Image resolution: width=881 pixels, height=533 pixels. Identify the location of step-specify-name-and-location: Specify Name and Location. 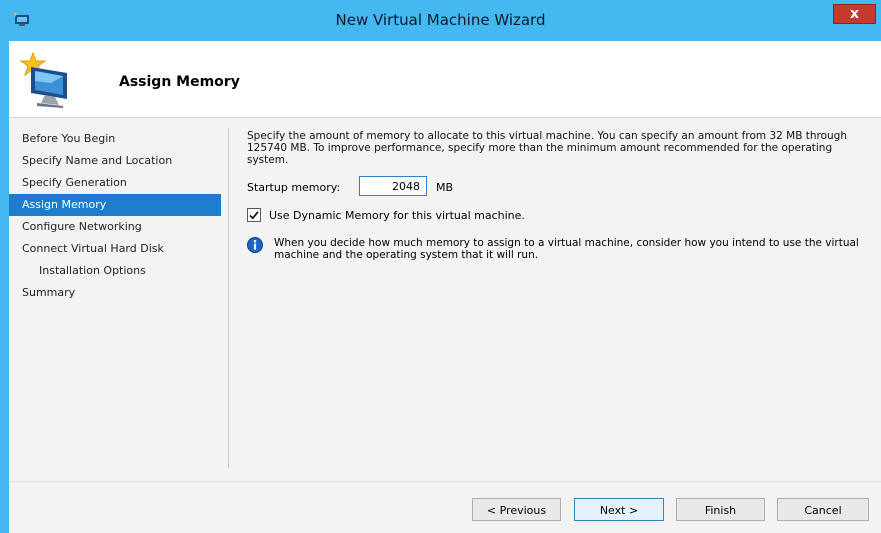
(115, 161).